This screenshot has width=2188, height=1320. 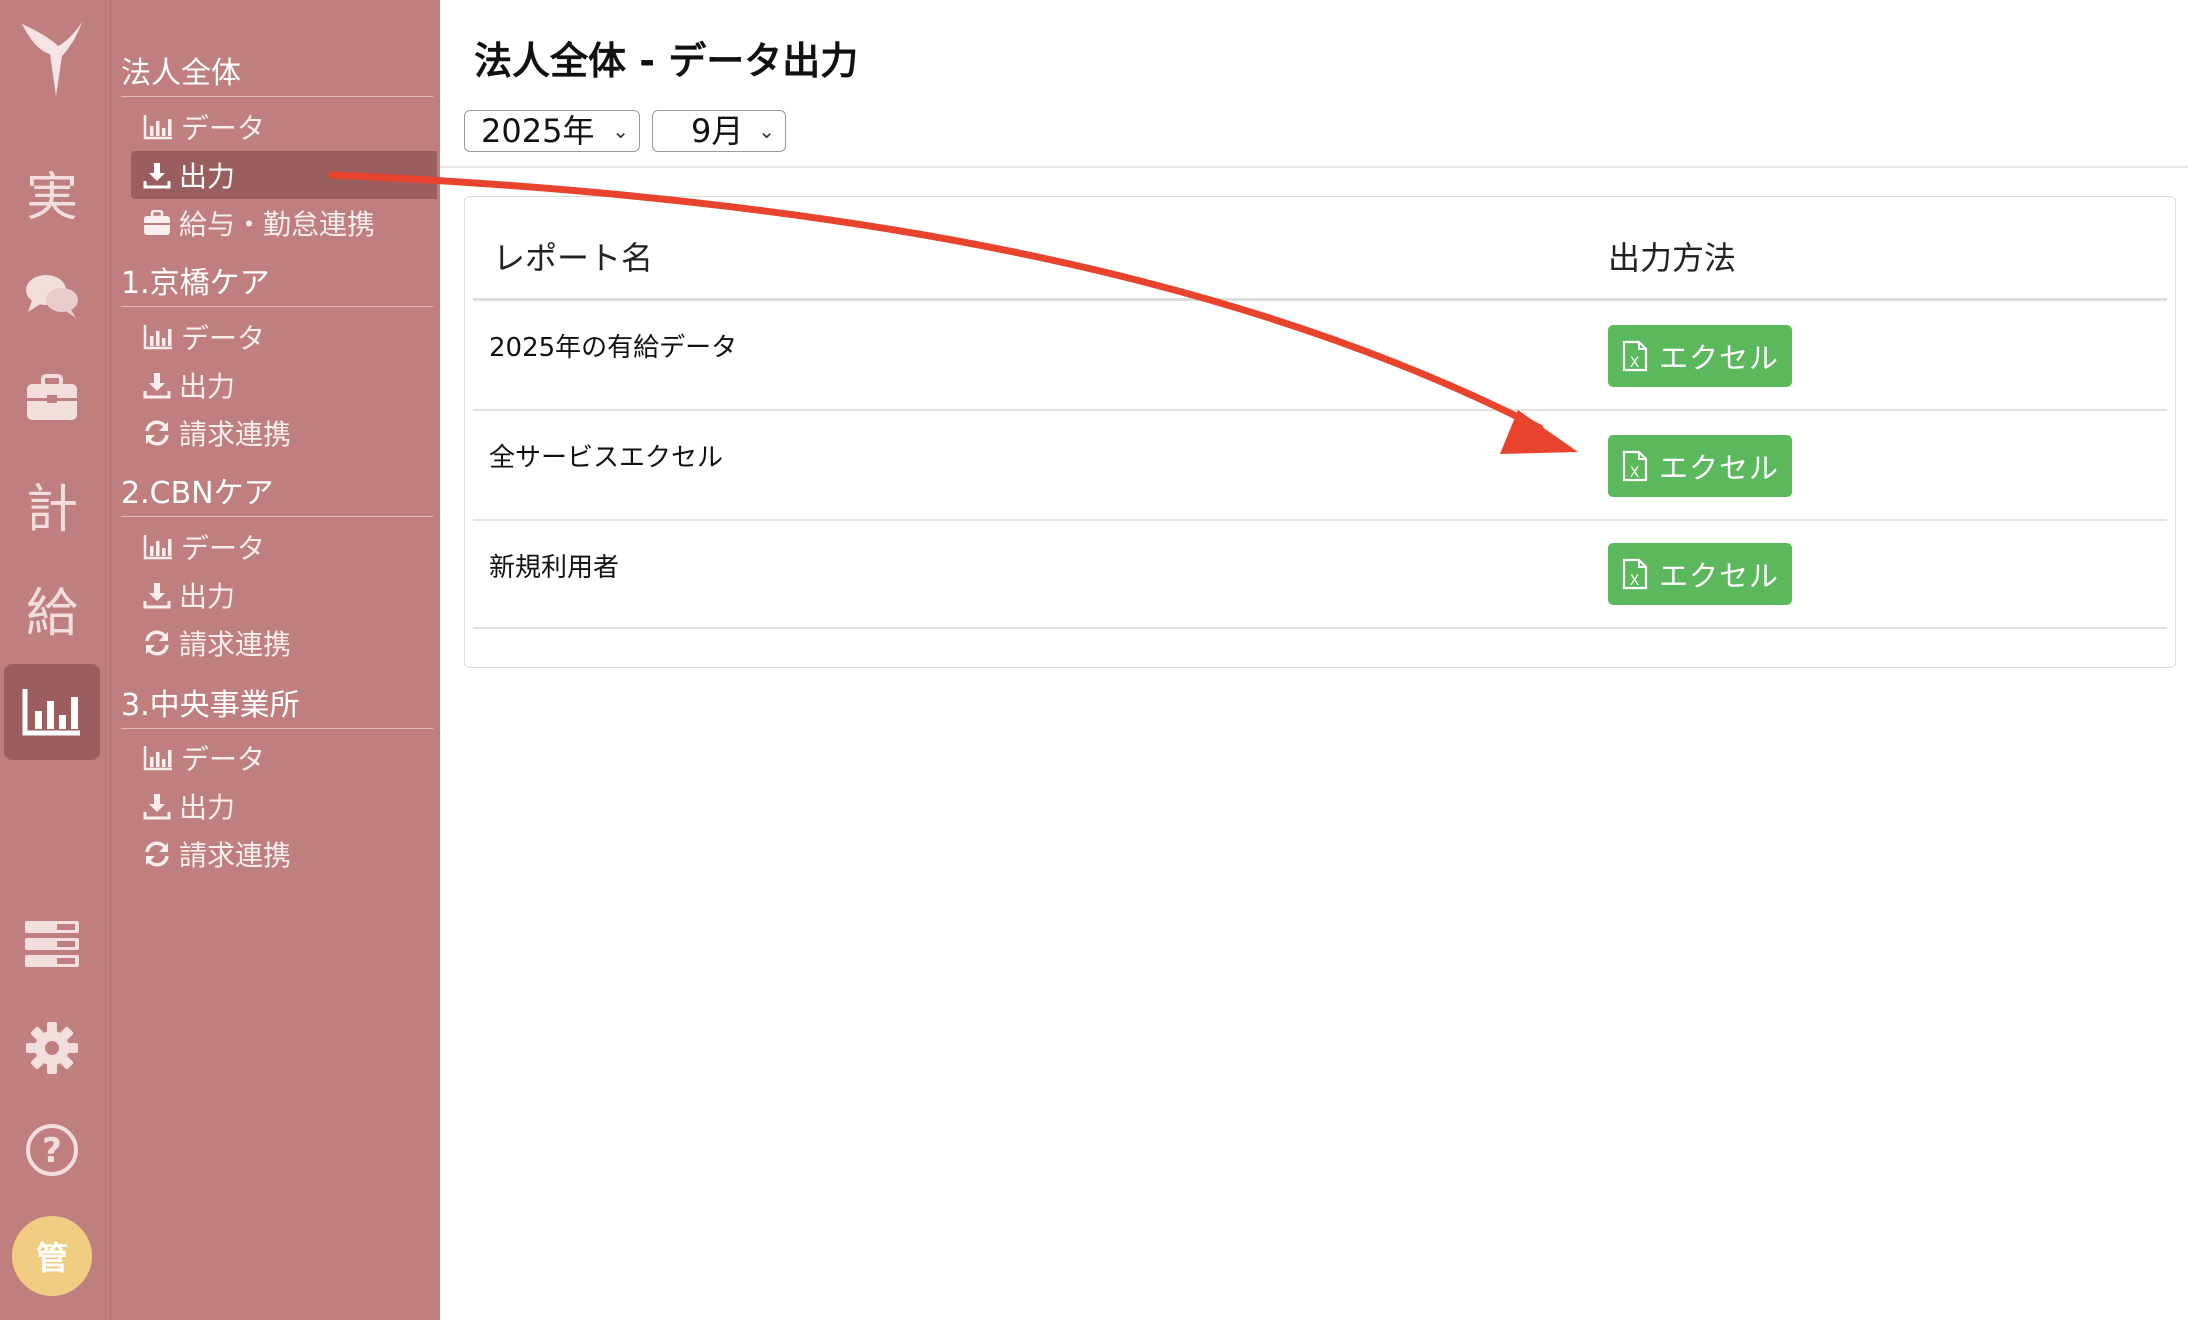 I want to click on sidebar-item-payroll: 給与・勤怠連携, so click(x=284, y=223).